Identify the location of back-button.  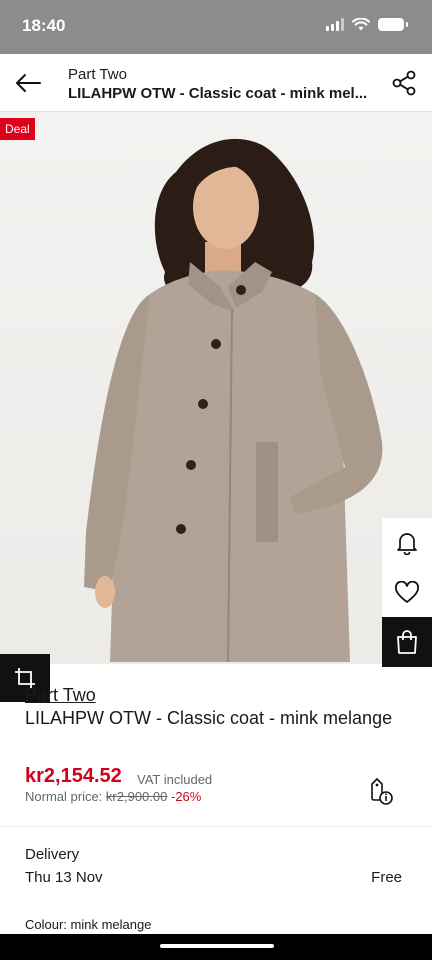
(28, 83).